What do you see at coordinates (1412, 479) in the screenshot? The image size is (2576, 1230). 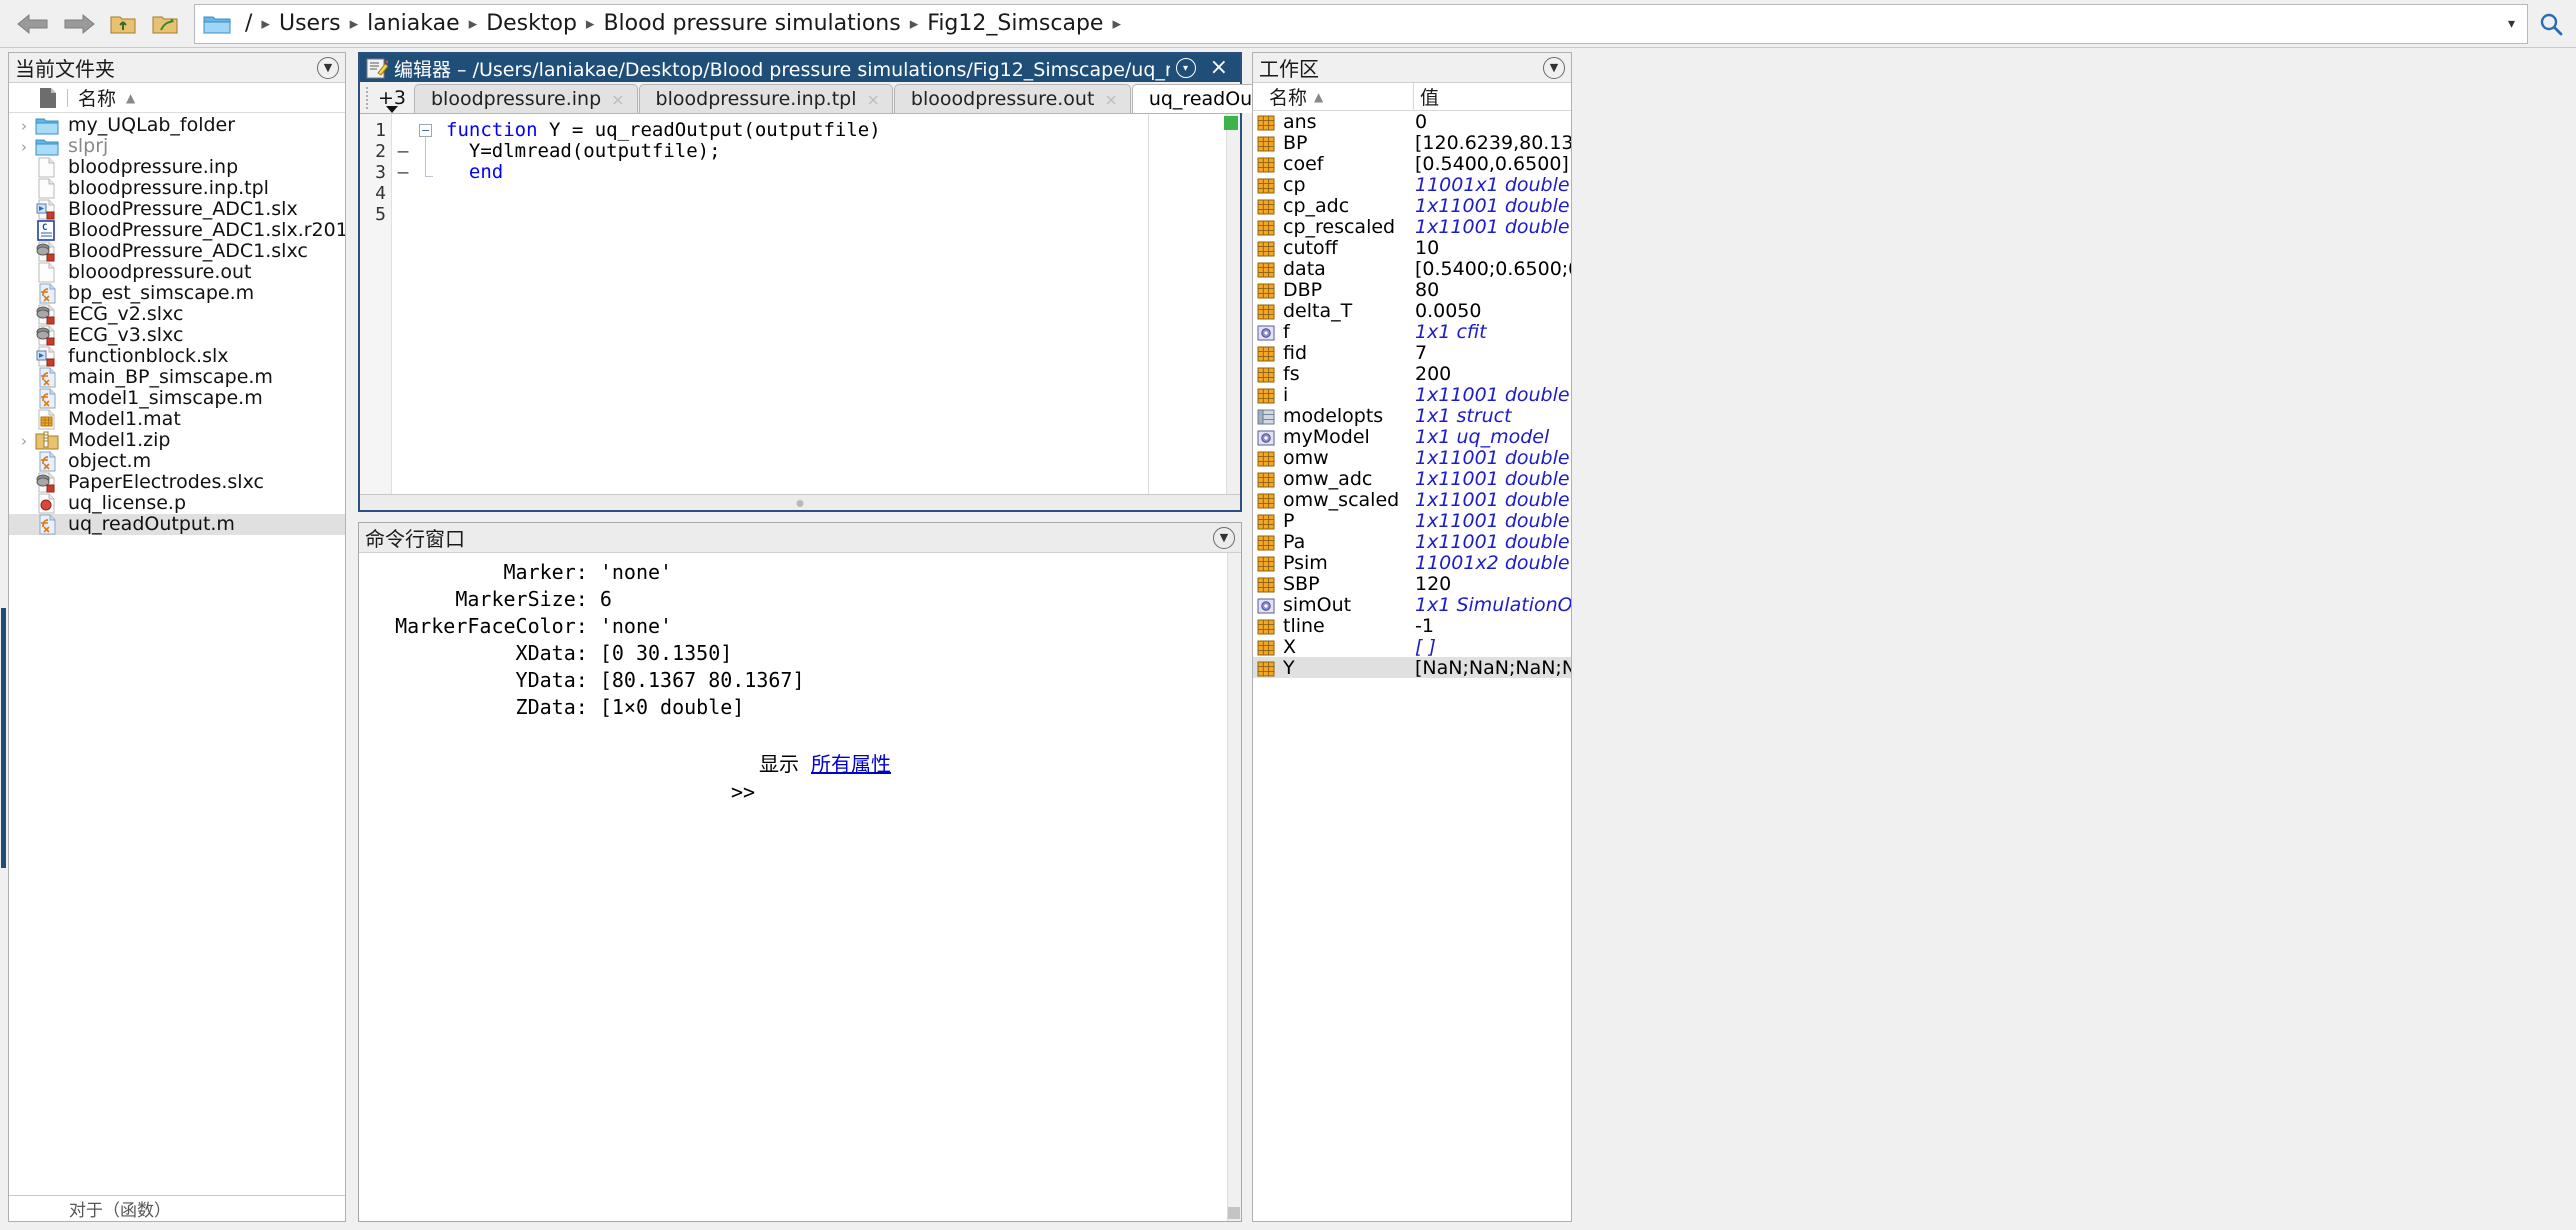 I see `workspace-variable-row: omw_adc 1x11001 double` at bounding box center [1412, 479].